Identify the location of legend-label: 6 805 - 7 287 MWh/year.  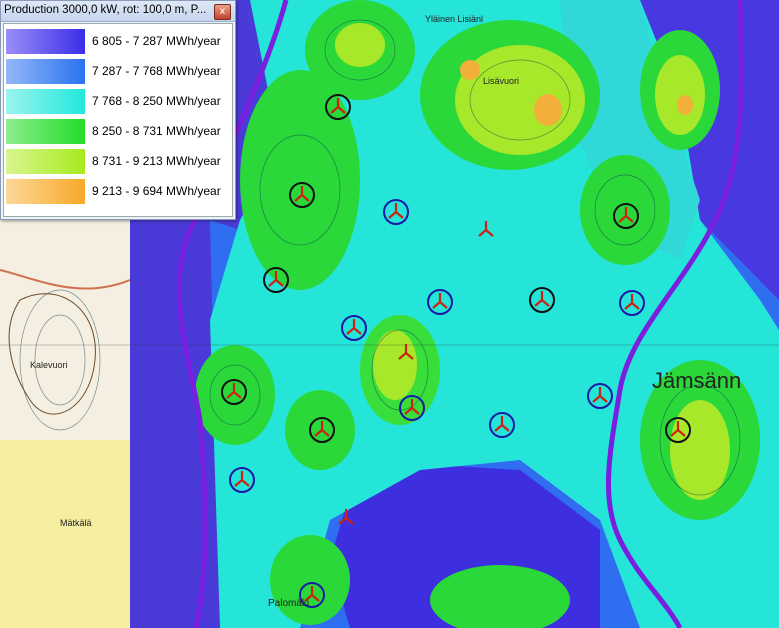
(156, 41).